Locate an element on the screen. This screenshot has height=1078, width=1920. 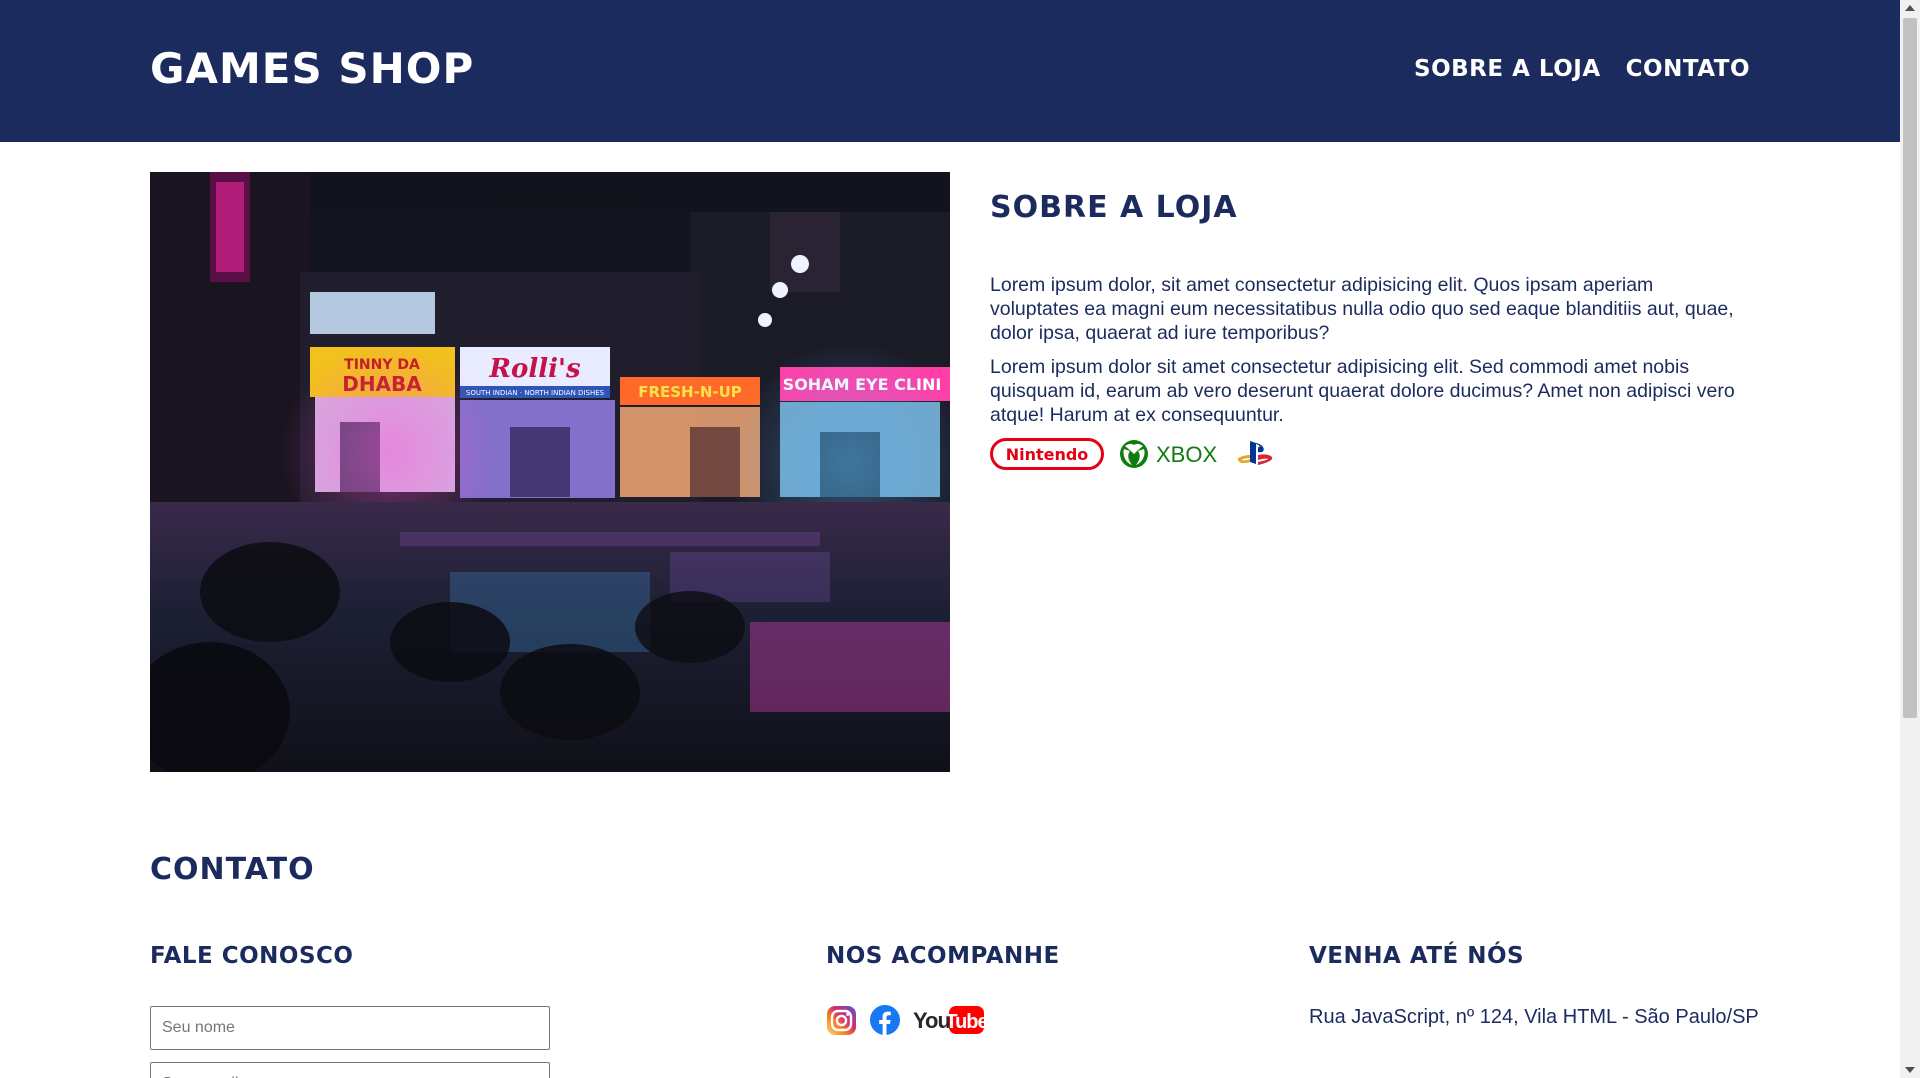
nintendo-logo-icon: Nintendo is located at coordinates (1047, 454).